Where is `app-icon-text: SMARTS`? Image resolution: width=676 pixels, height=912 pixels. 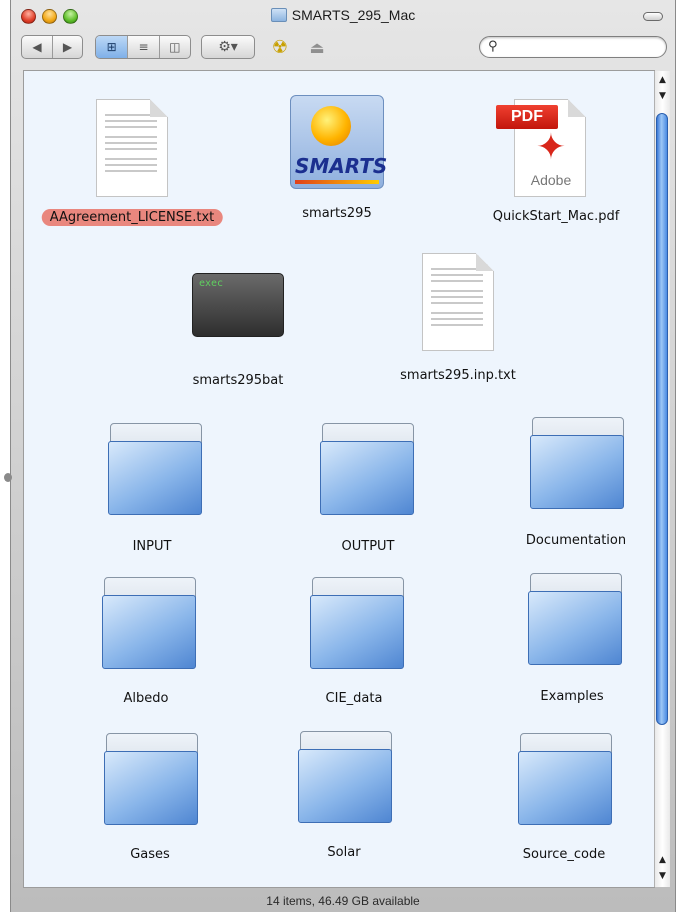 app-icon-text: SMARTS is located at coordinates (341, 166).